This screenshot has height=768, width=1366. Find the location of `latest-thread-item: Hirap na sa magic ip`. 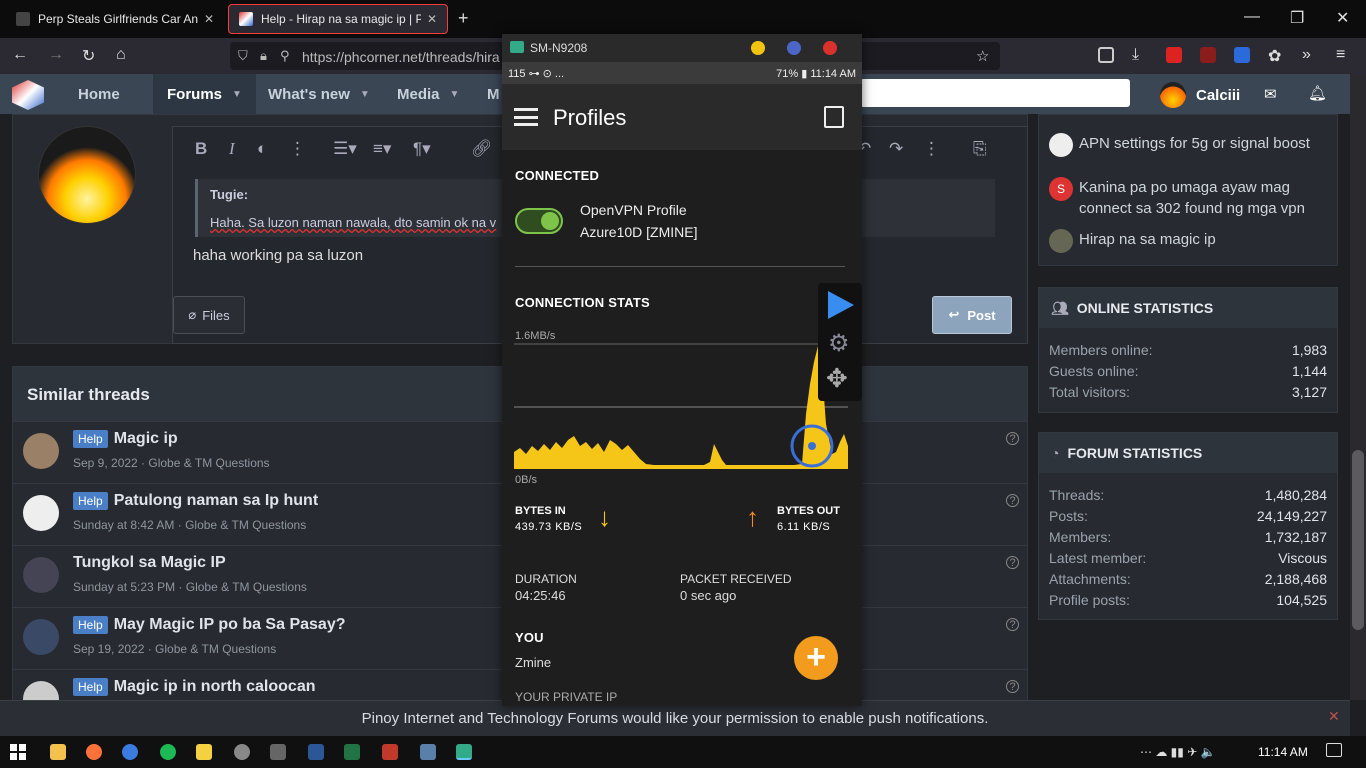

latest-thread-item: Hirap na sa magic ip is located at coordinates (1132, 241).